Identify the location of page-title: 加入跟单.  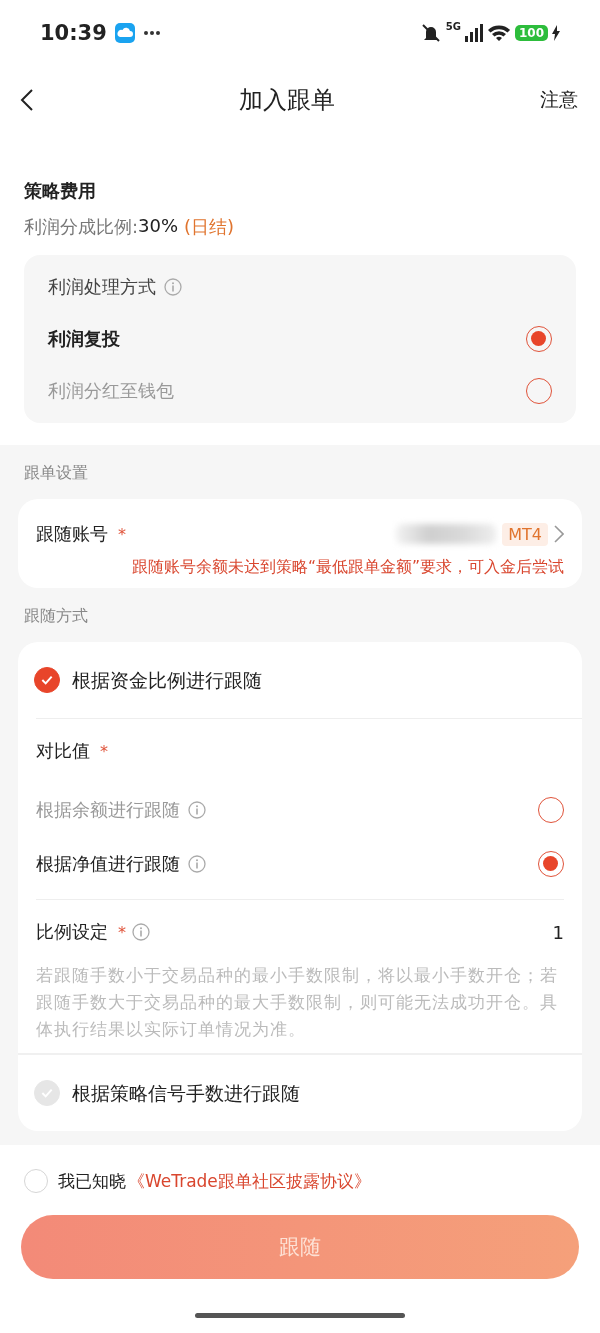
(287, 100).